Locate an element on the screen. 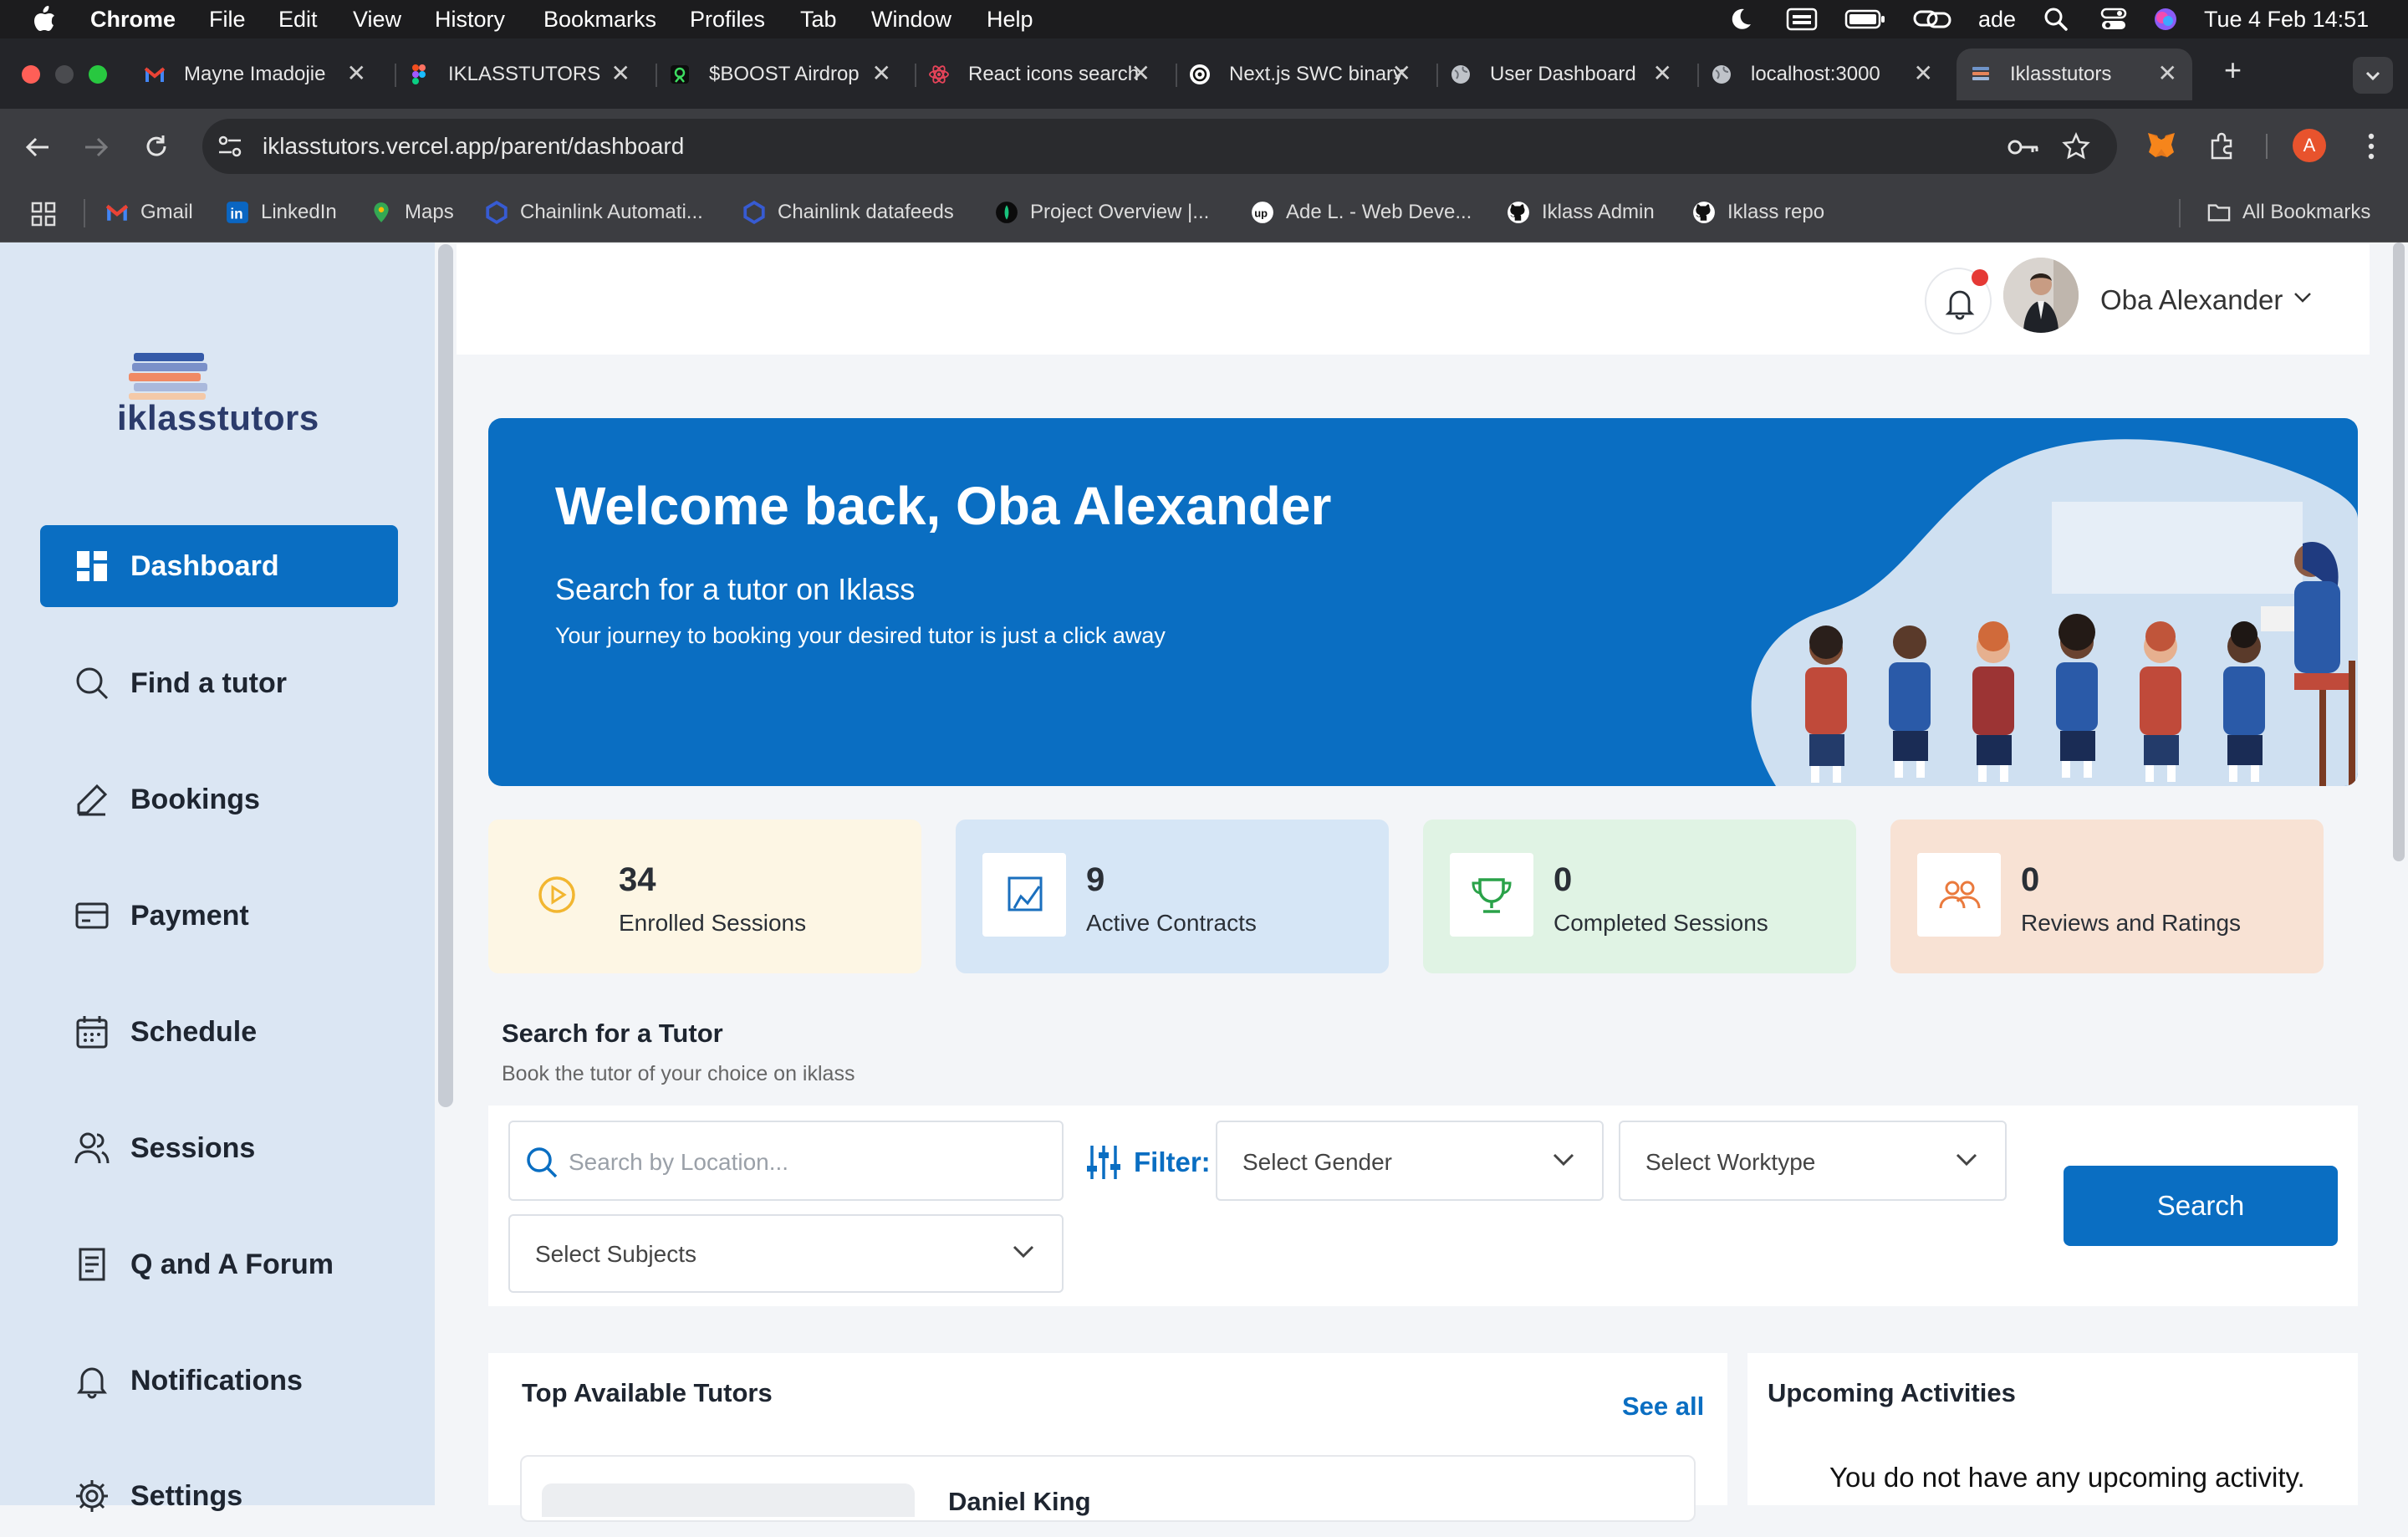  sidebar-item-sessions: Sessions is located at coordinates (219, 1148).